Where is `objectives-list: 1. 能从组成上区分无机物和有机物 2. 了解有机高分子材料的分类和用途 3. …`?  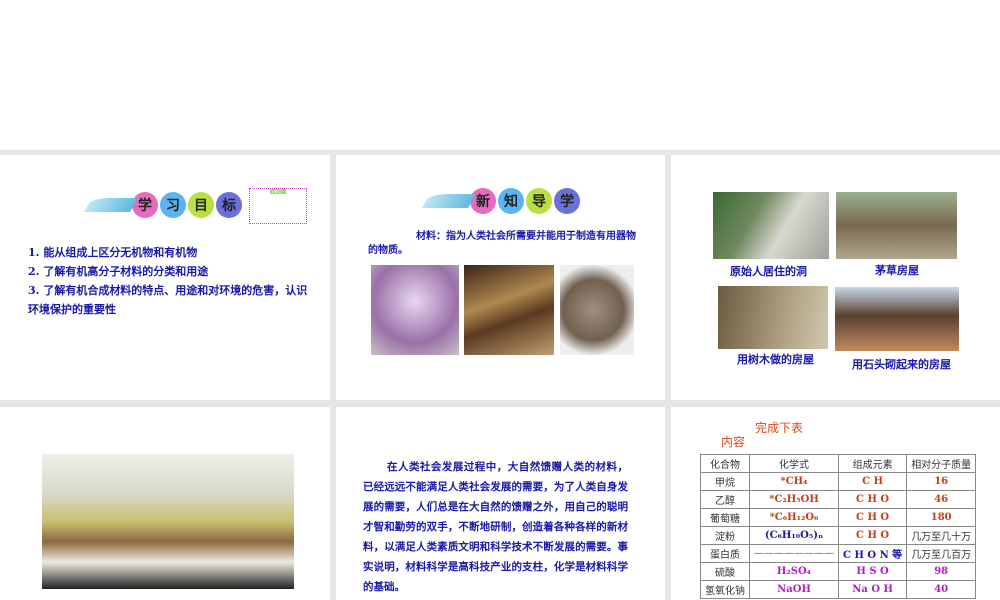 objectives-list: 1. 能从组成上区分无机物和有机物 2. 了解有机高分子材料的分类和用途 3. … is located at coordinates (167, 281).